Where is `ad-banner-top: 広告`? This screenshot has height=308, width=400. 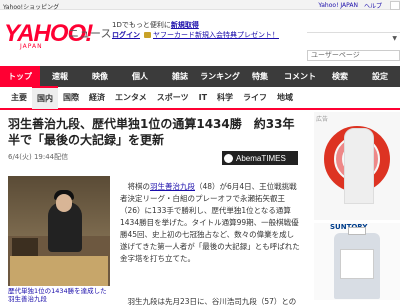
ad-banner-top: 広告 is located at coordinates (357, 166).